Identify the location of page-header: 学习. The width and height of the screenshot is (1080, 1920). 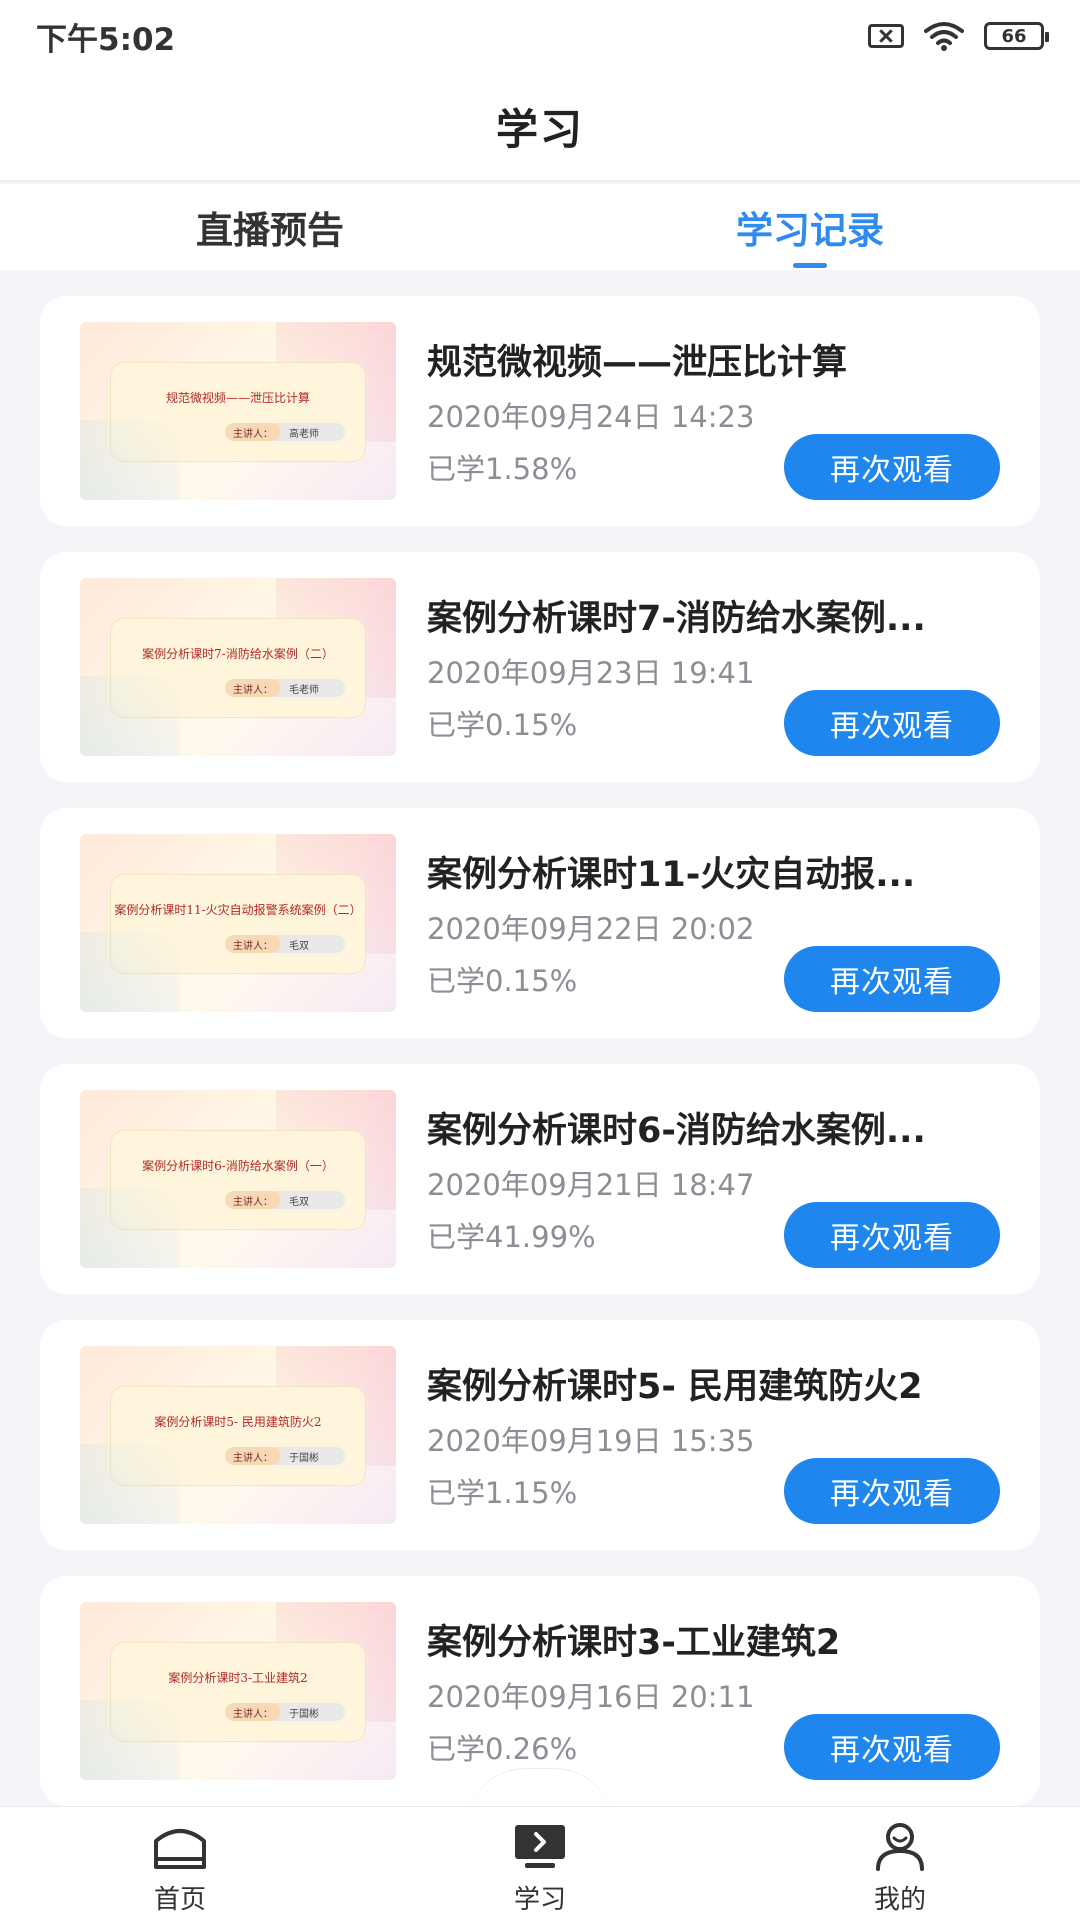
(540, 127).